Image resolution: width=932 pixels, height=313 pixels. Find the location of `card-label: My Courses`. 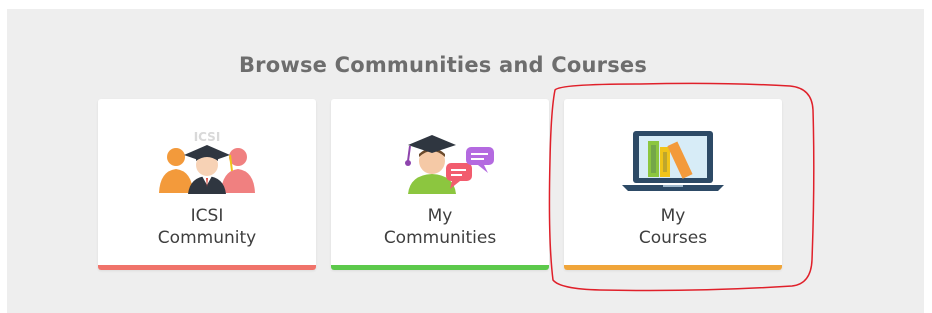

card-label: My Courses is located at coordinates (673, 227).